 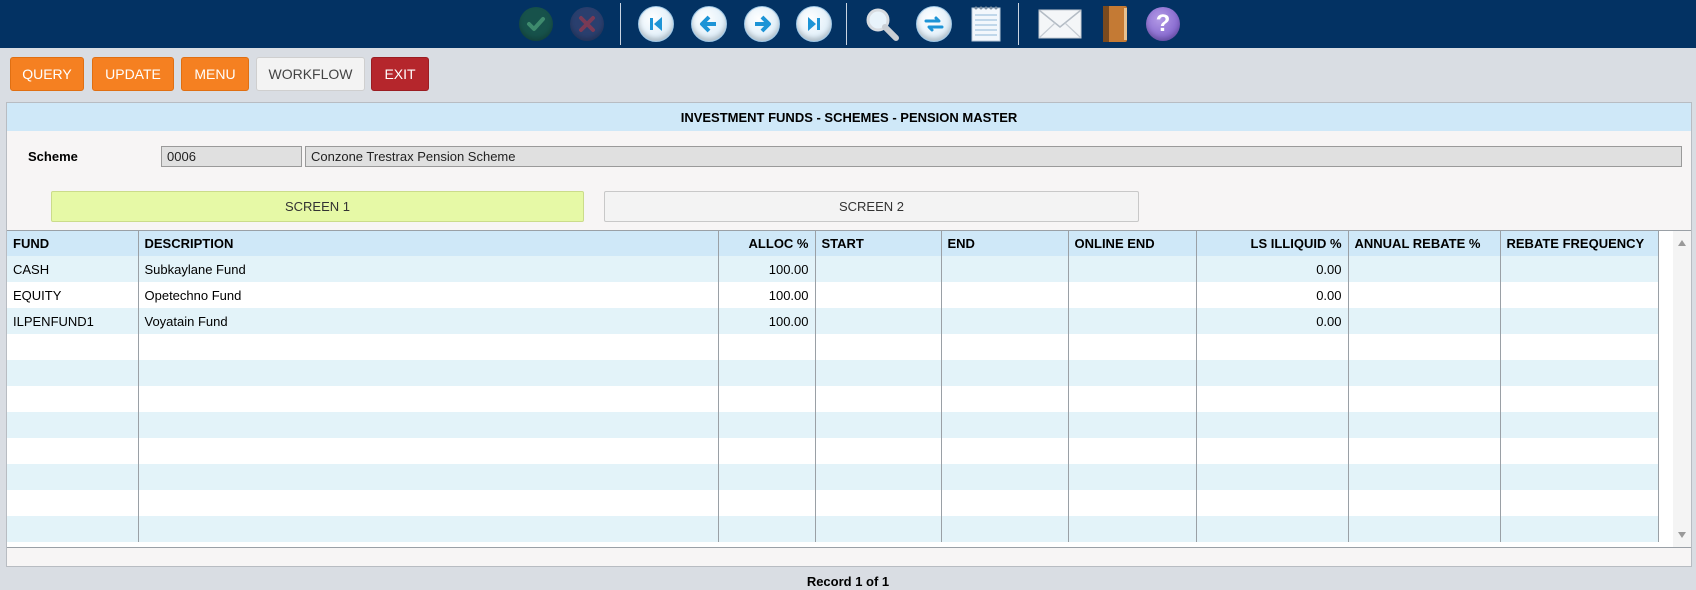 What do you see at coordinates (1579, 243) in the screenshot?
I see `column-header-rebate-frequency: REBATE FREQUENCY` at bounding box center [1579, 243].